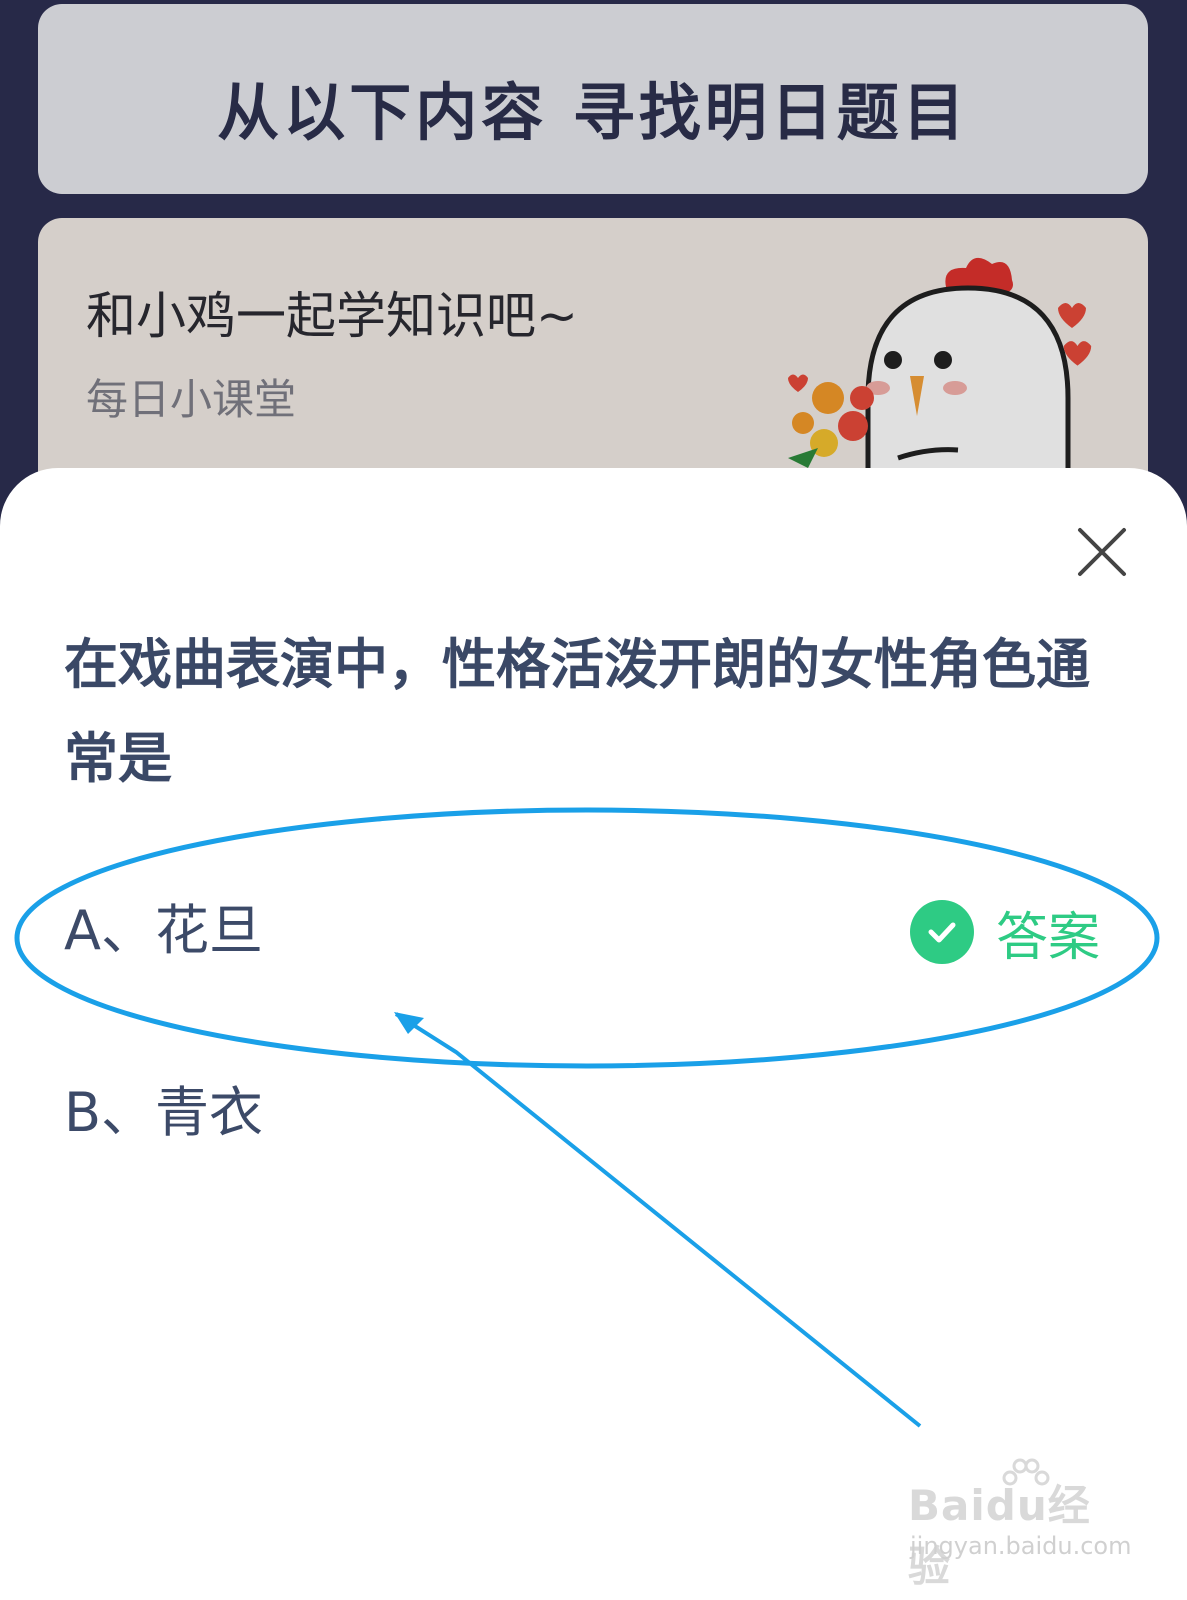 The width and height of the screenshot is (1187, 1600). What do you see at coordinates (941, 932) in the screenshot?
I see `check-circle-icon` at bounding box center [941, 932].